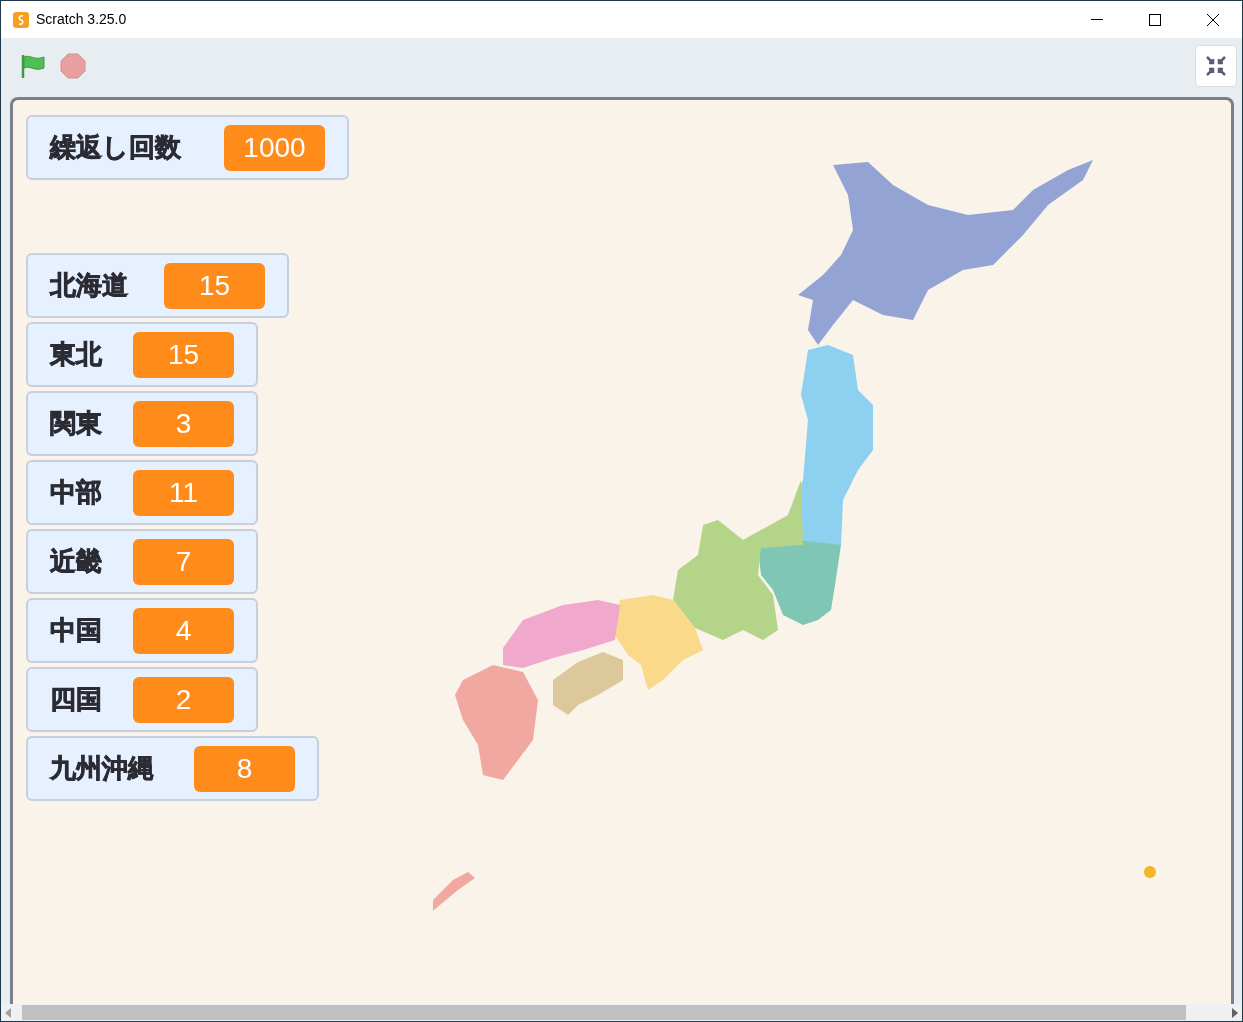  What do you see at coordinates (76, 492) in the screenshot?
I see `monitor-label: 中部` at bounding box center [76, 492].